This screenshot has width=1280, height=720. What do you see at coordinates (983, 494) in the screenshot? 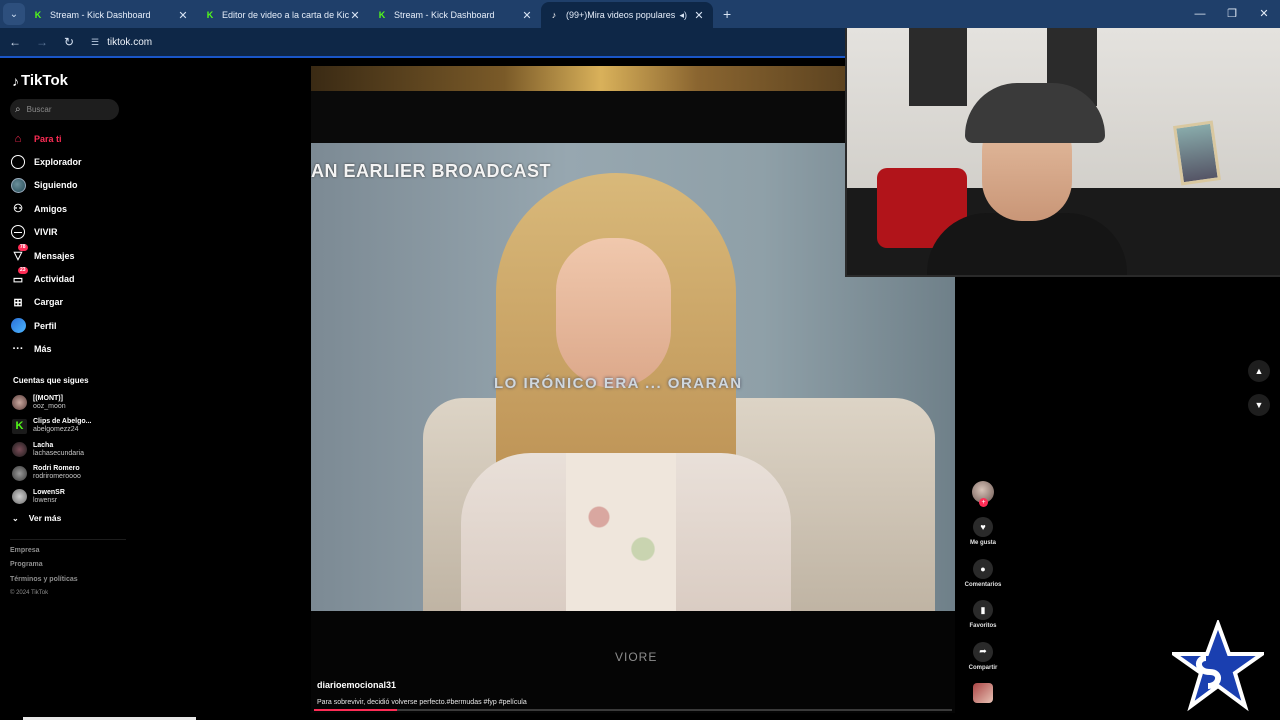
I see `author-avatar: +` at bounding box center [983, 494].